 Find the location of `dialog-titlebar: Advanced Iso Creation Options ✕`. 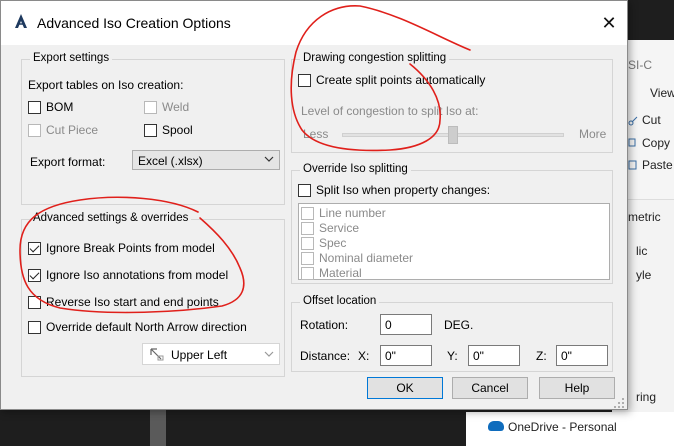

dialog-titlebar: Advanced Iso Creation Options ✕ is located at coordinates (314, 23).